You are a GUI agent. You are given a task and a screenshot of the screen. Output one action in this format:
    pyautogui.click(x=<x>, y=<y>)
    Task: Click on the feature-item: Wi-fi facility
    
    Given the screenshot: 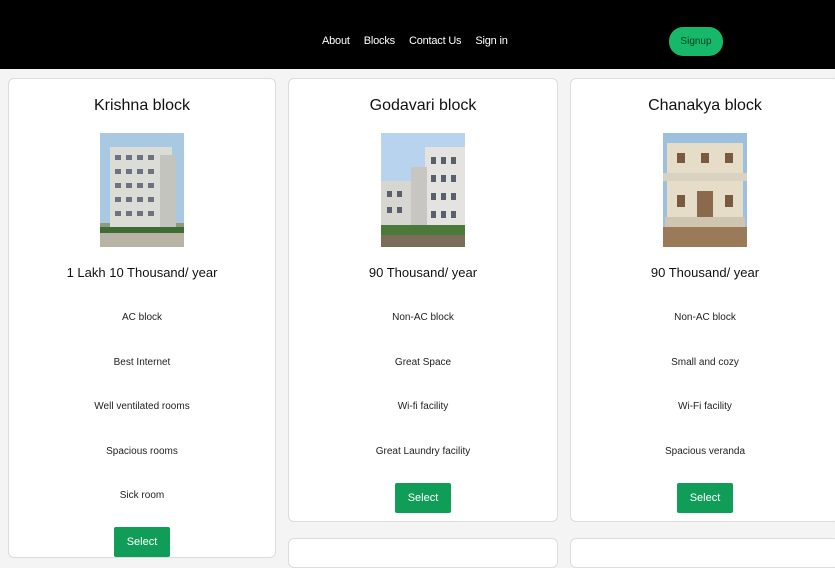 What is the action you would take?
    pyautogui.click(x=423, y=406)
    